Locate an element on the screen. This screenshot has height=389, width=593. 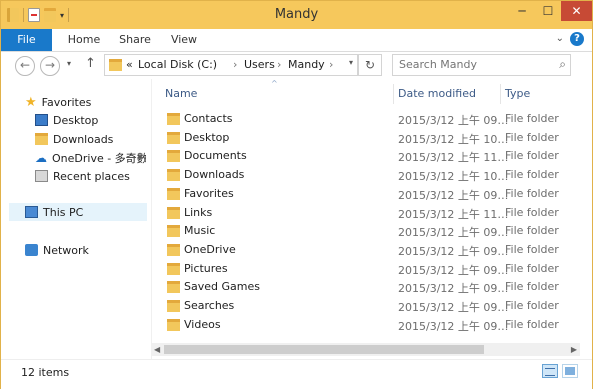
forward-button: → is located at coordinates (50, 66).